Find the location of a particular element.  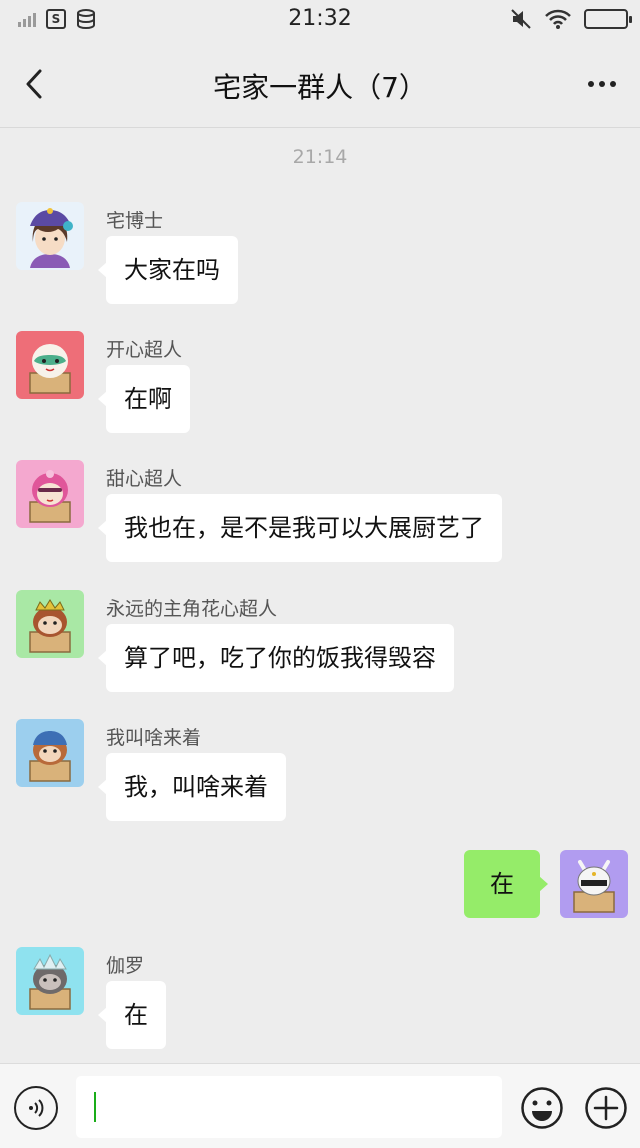

chat-header: 宅家一群人（7） is located at coordinates (320, 84).